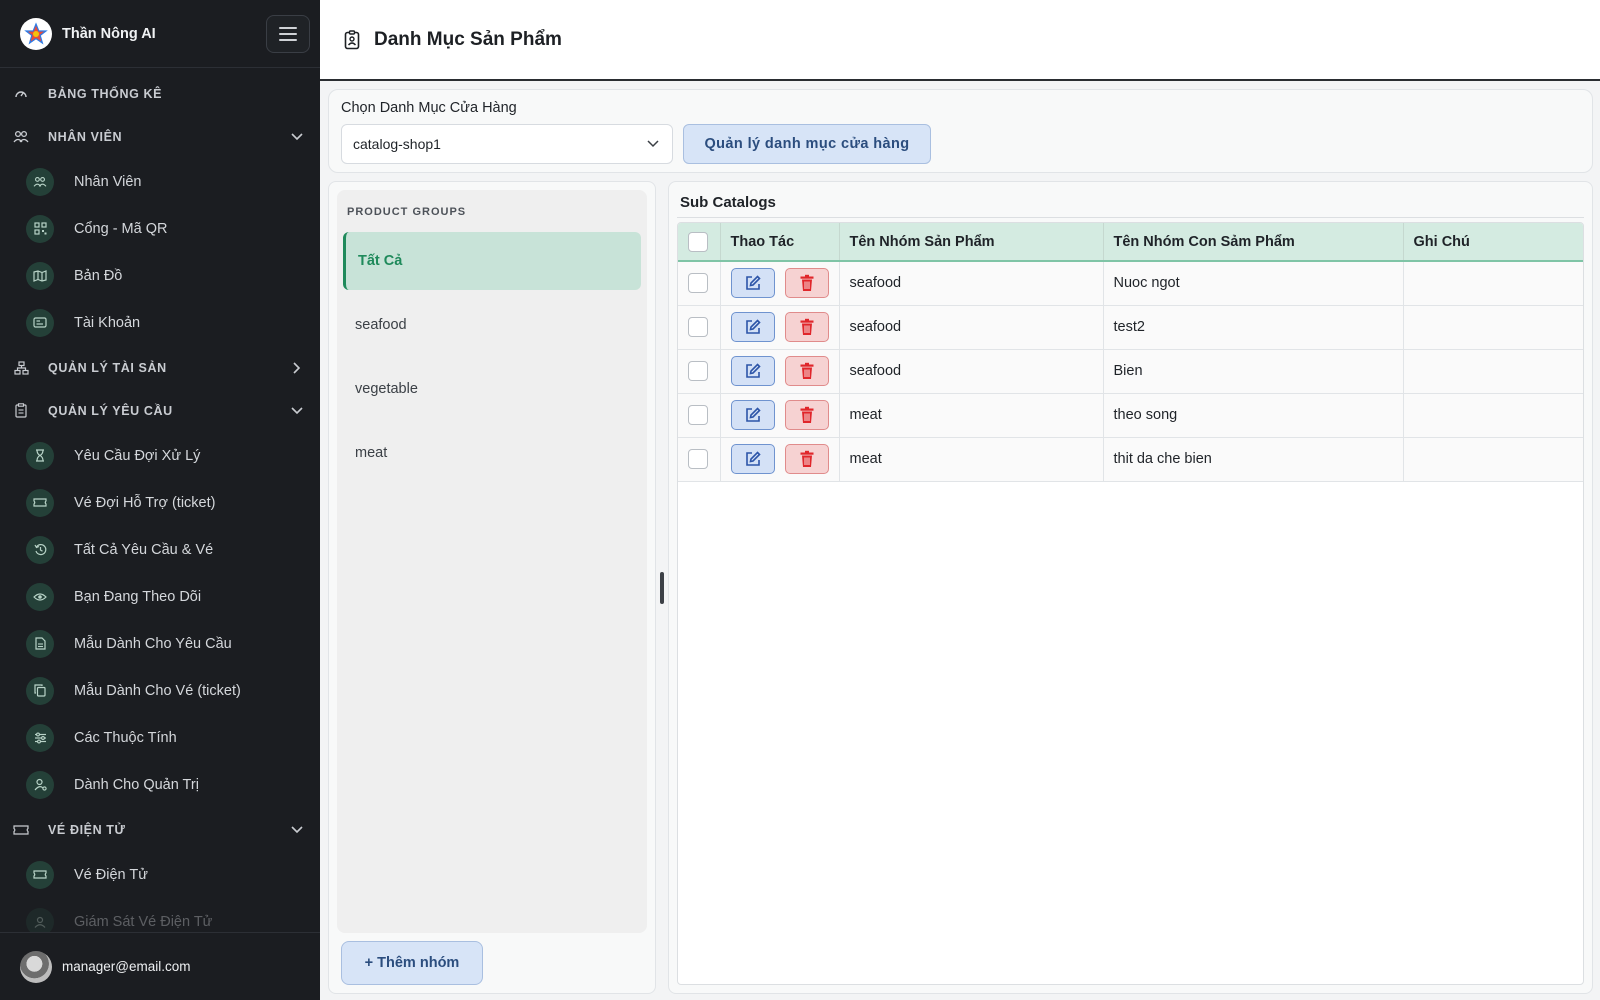 This screenshot has height=1000, width=1600. What do you see at coordinates (36, 966) in the screenshot?
I see `avatar` at bounding box center [36, 966].